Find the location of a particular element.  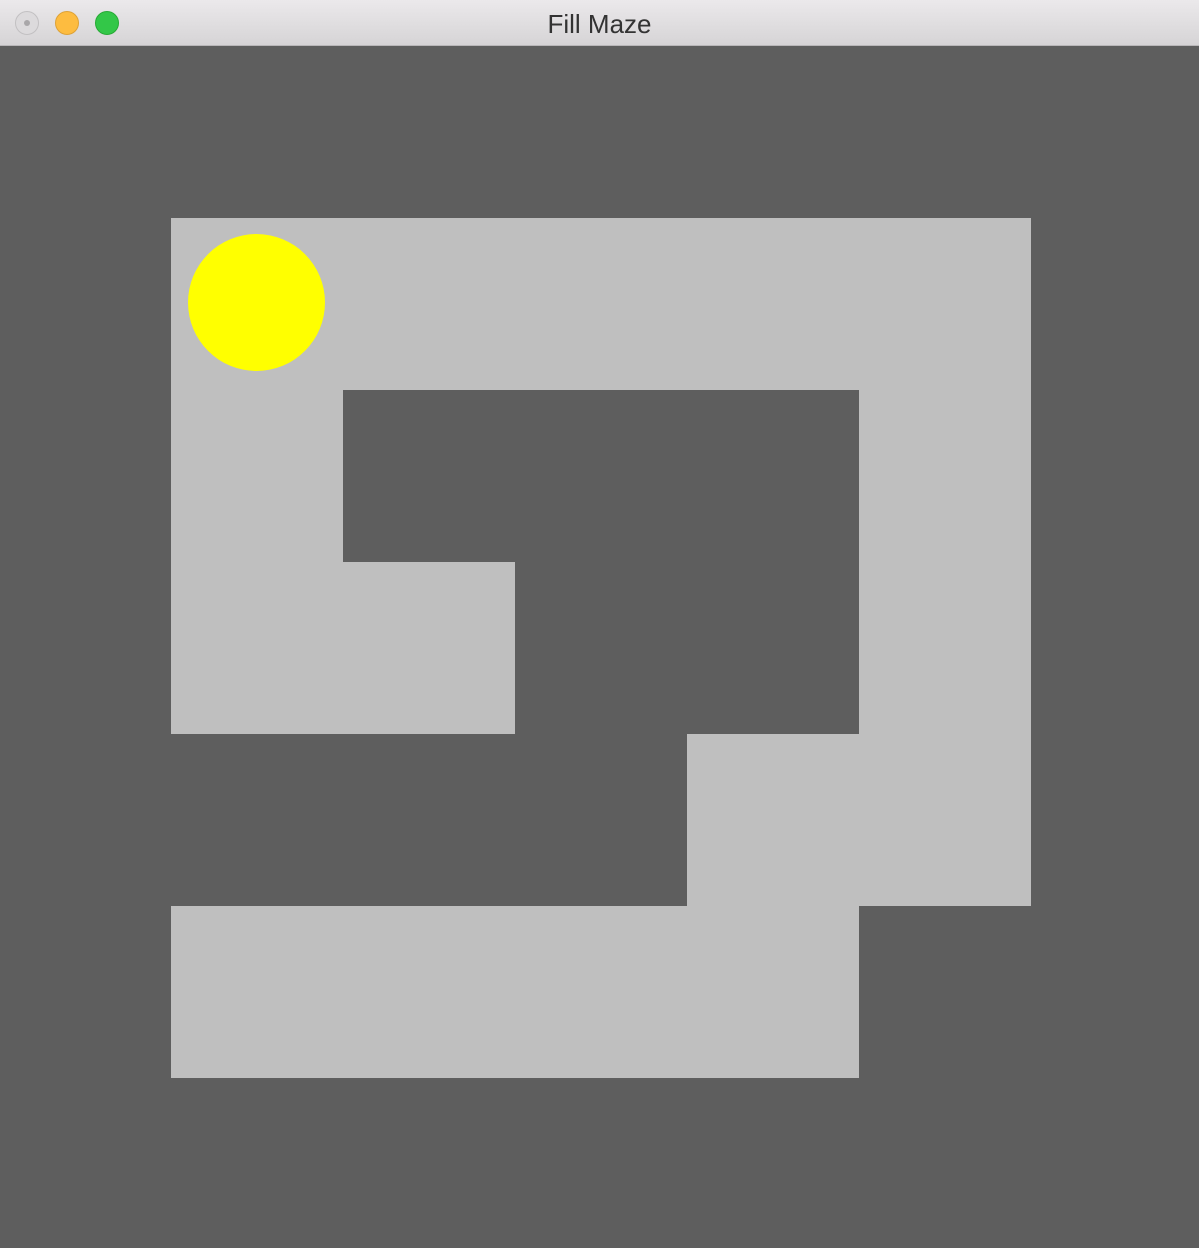

player-ball is located at coordinates (256, 302).